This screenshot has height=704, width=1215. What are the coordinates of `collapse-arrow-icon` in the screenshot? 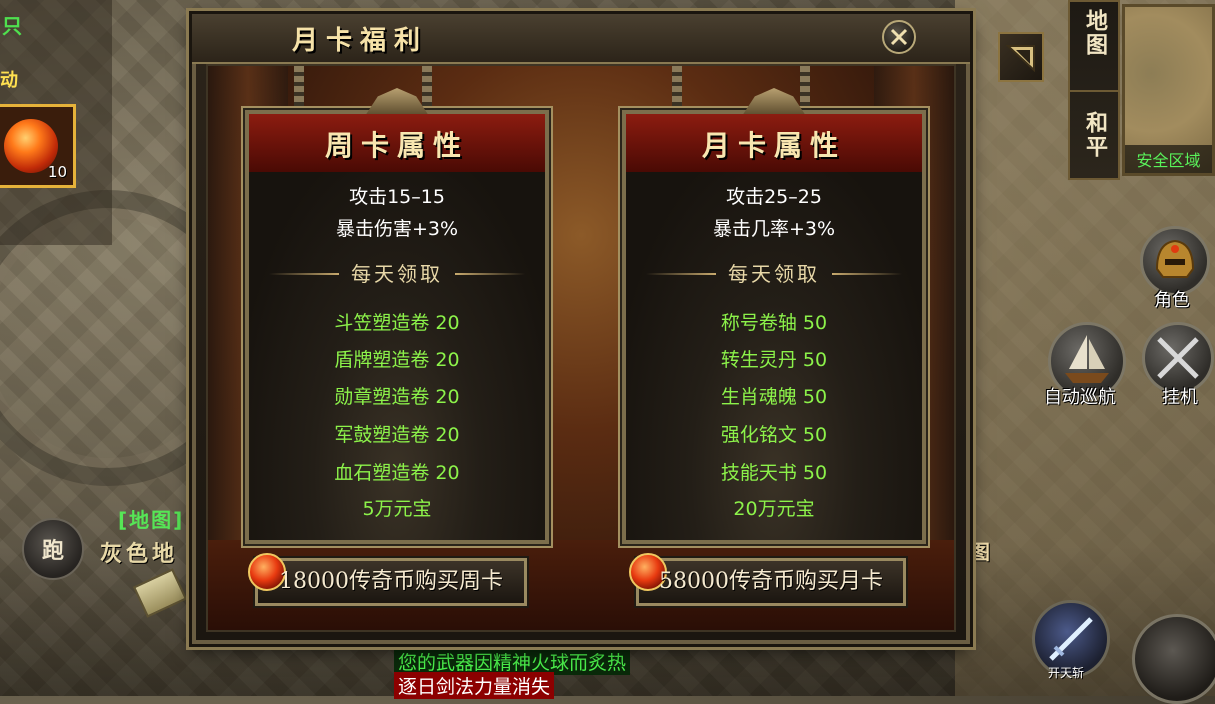 It's located at (1020, 58).